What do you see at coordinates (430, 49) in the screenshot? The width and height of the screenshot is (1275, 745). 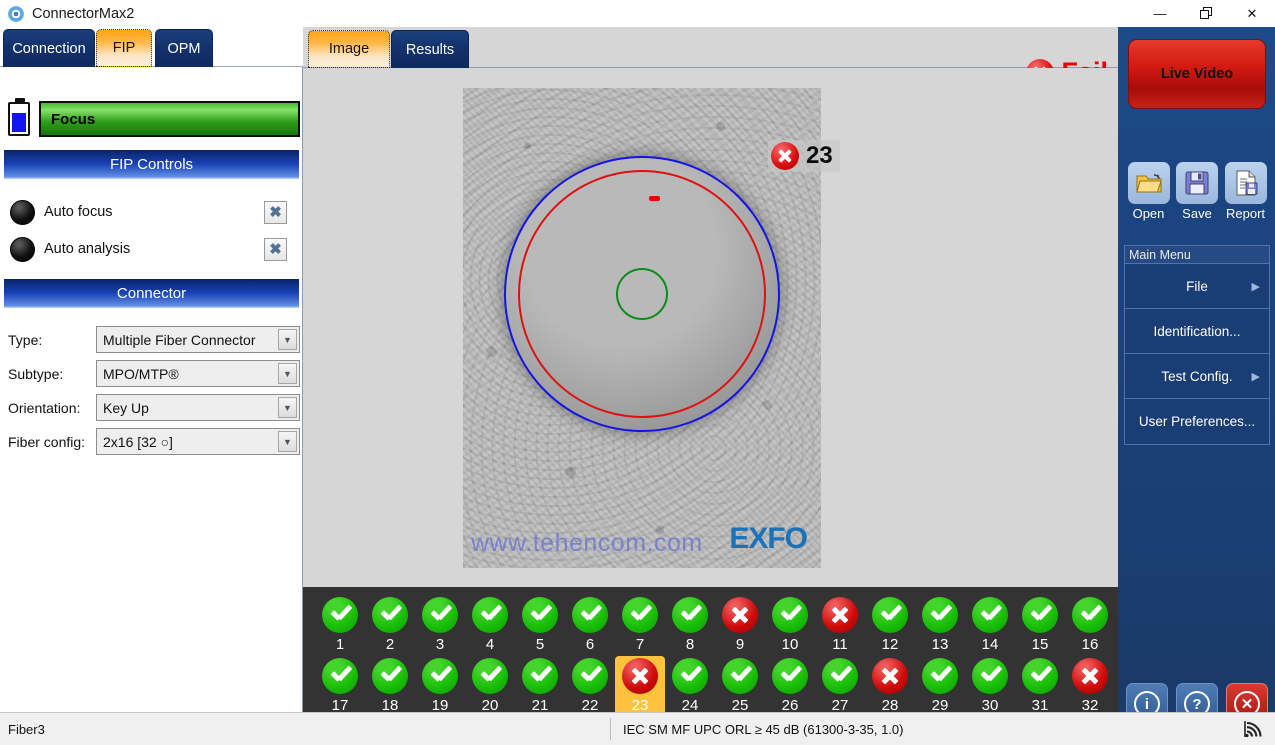 I see `tab-results: Results` at bounding box center [430, 49].